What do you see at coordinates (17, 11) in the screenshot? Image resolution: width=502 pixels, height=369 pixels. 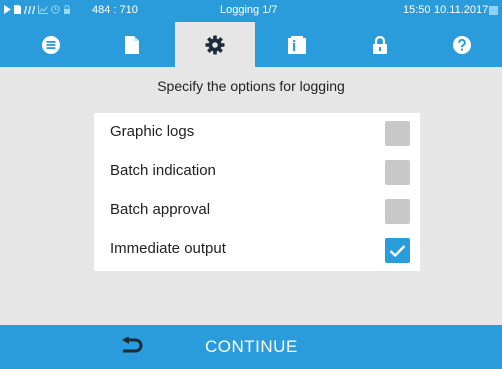 I see `document-small-icon` at bounding box center [17, 11].